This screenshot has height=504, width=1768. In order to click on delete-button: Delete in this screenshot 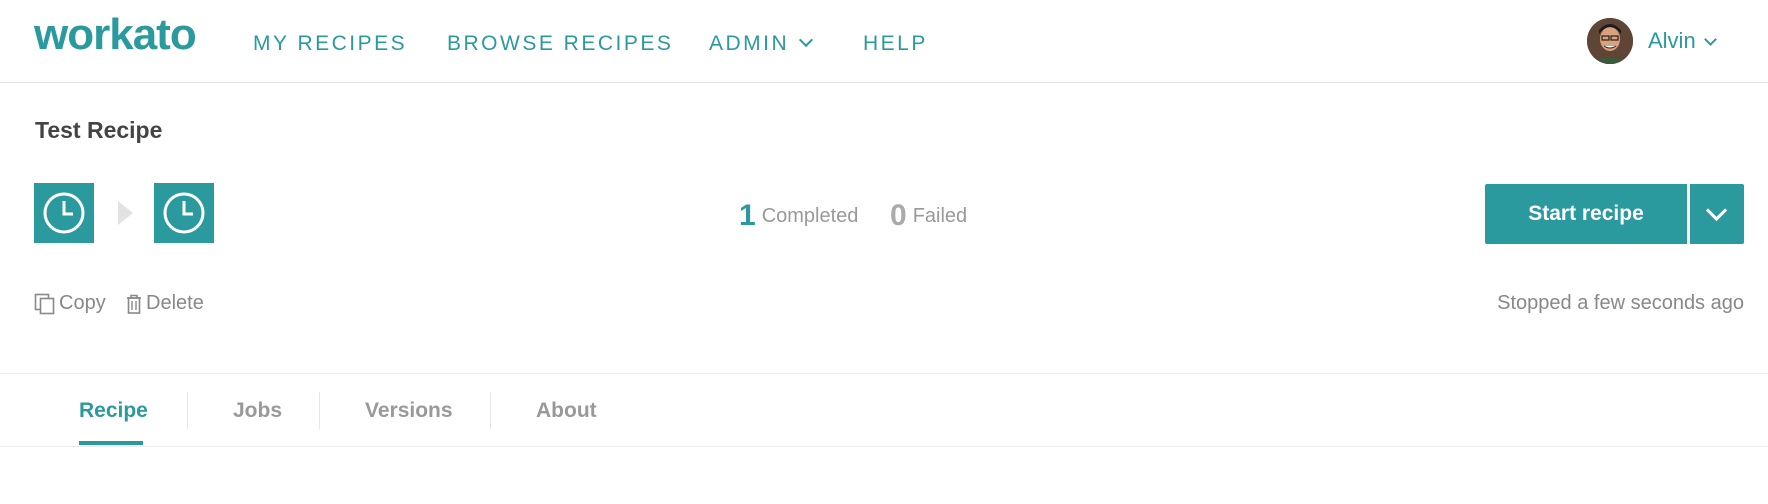, I will do `click(164, 303)`.